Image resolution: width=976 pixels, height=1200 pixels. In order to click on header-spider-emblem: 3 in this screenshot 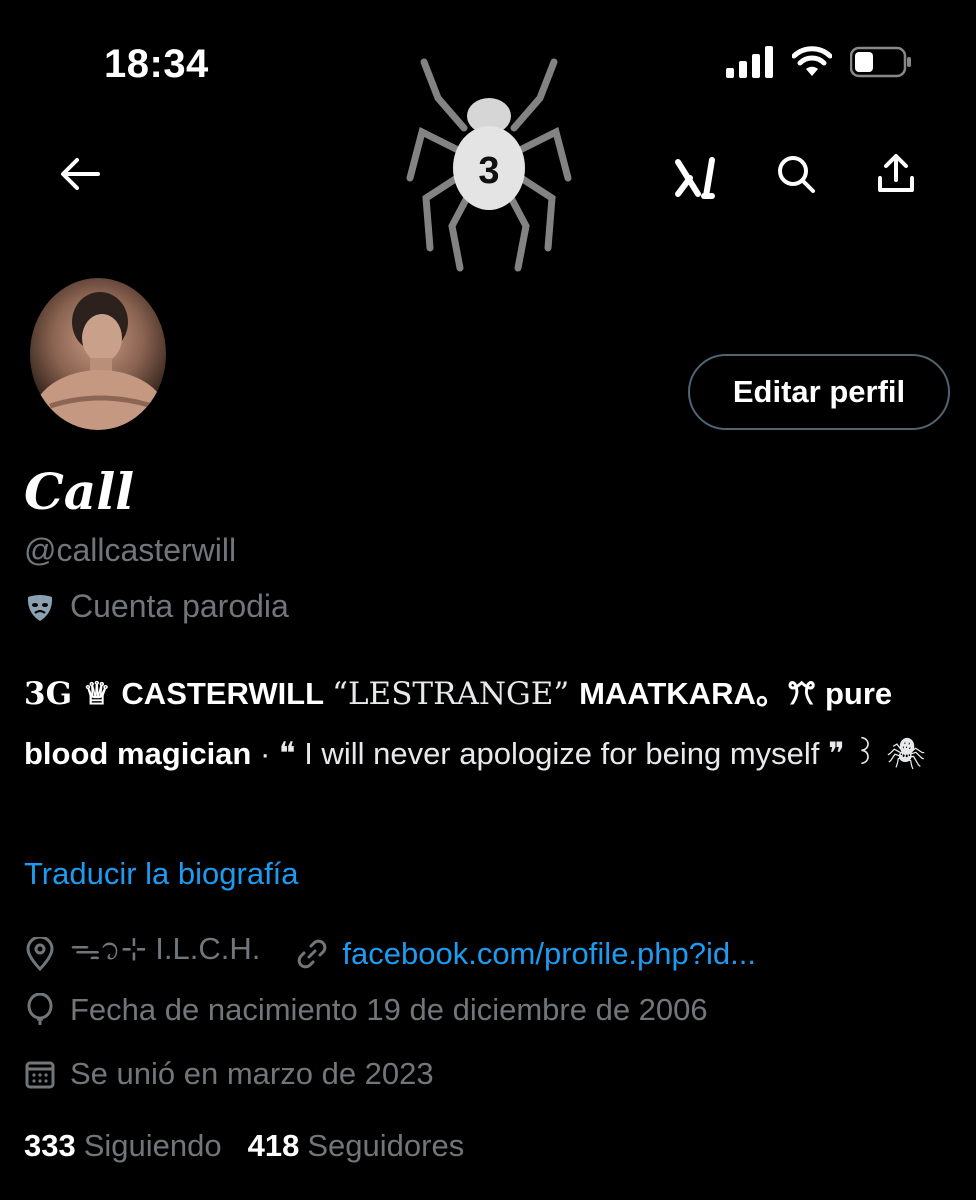, I will do `click(489, 165)`.